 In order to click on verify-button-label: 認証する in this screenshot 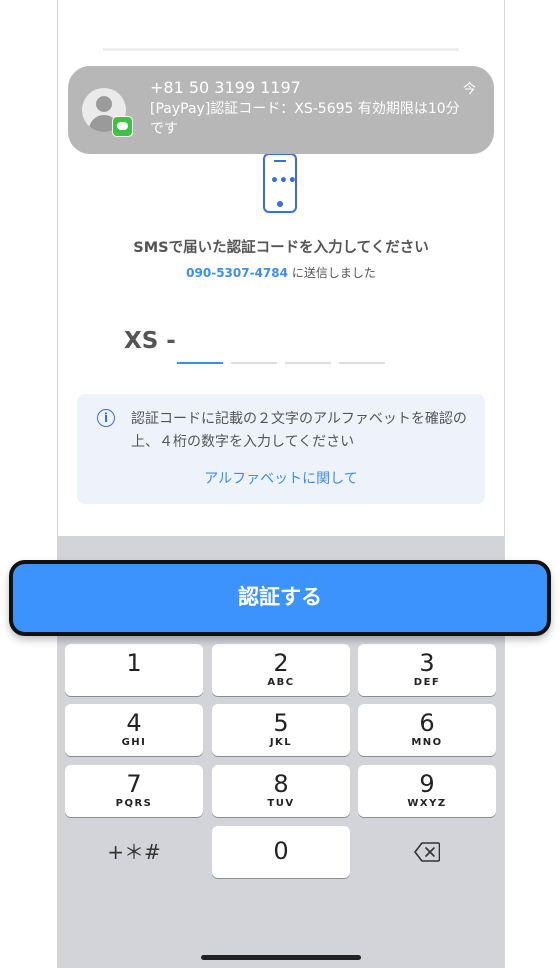, I will do `click(280, 597)`.